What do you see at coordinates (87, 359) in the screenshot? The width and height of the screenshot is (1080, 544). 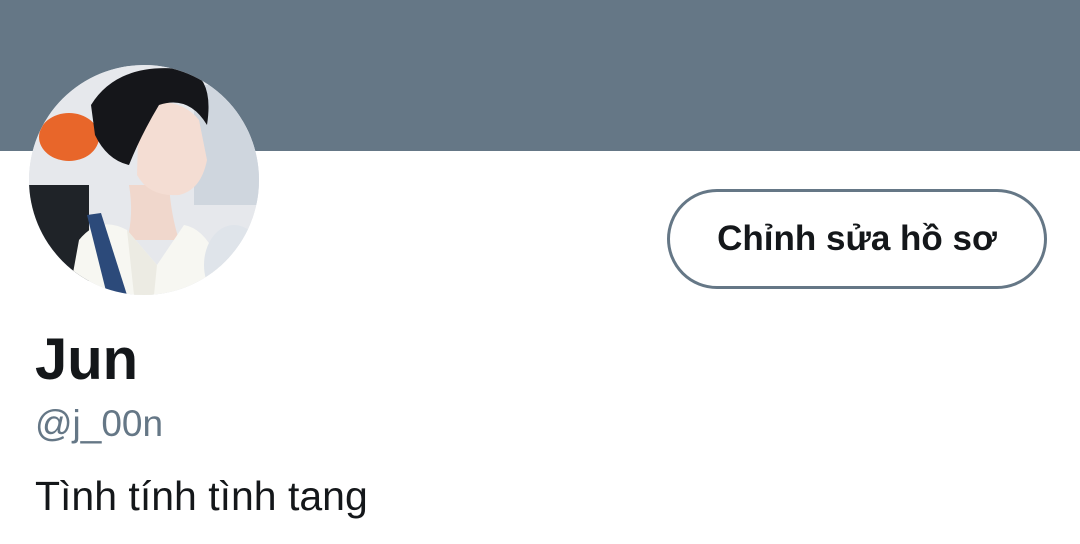 I see `display-name: Jun` at bounding box center [87, 359].